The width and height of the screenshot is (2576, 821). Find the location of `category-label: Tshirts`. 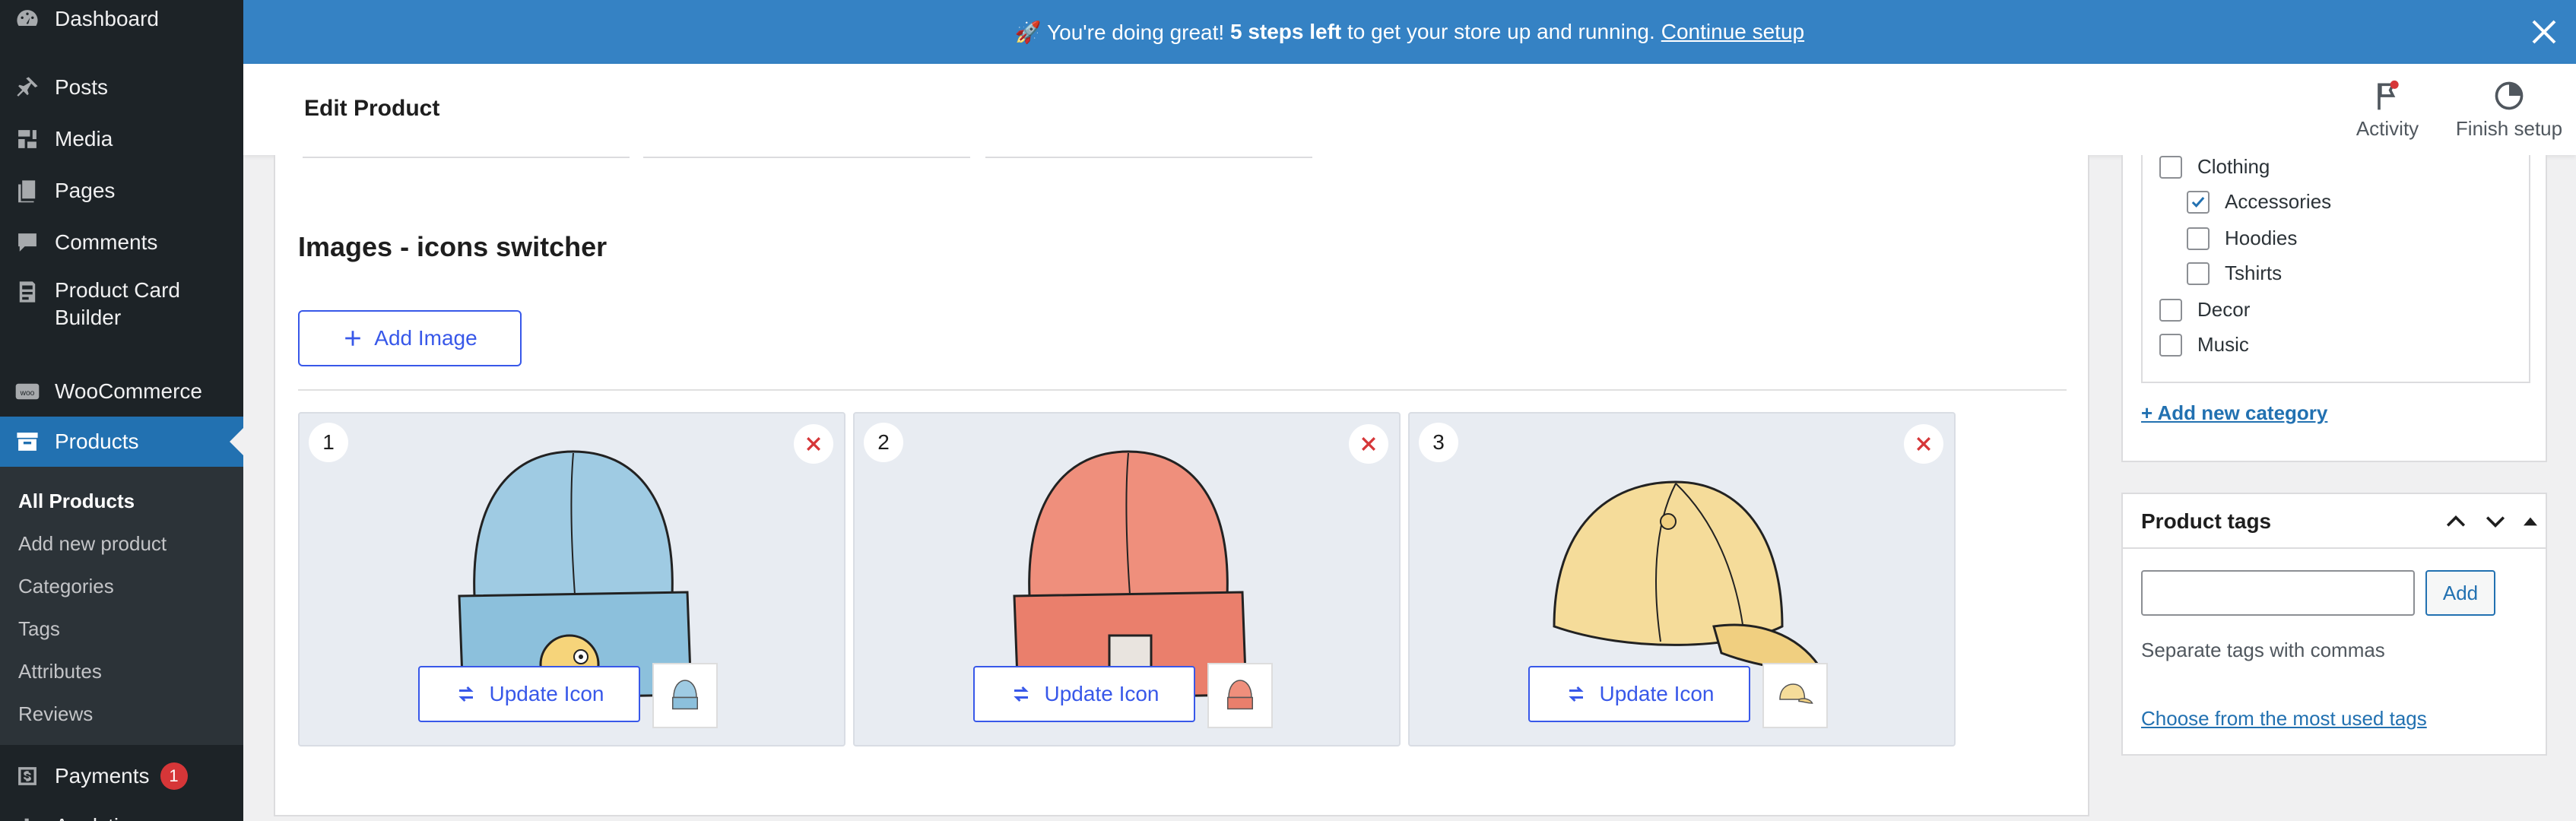

category-label: Tshirts is located at coordinates (2254, 273).